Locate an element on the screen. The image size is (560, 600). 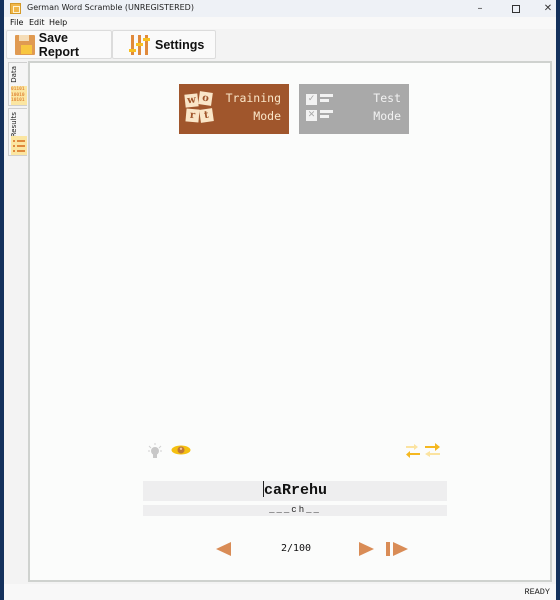
tile: o is located at coordinates (205, 98).